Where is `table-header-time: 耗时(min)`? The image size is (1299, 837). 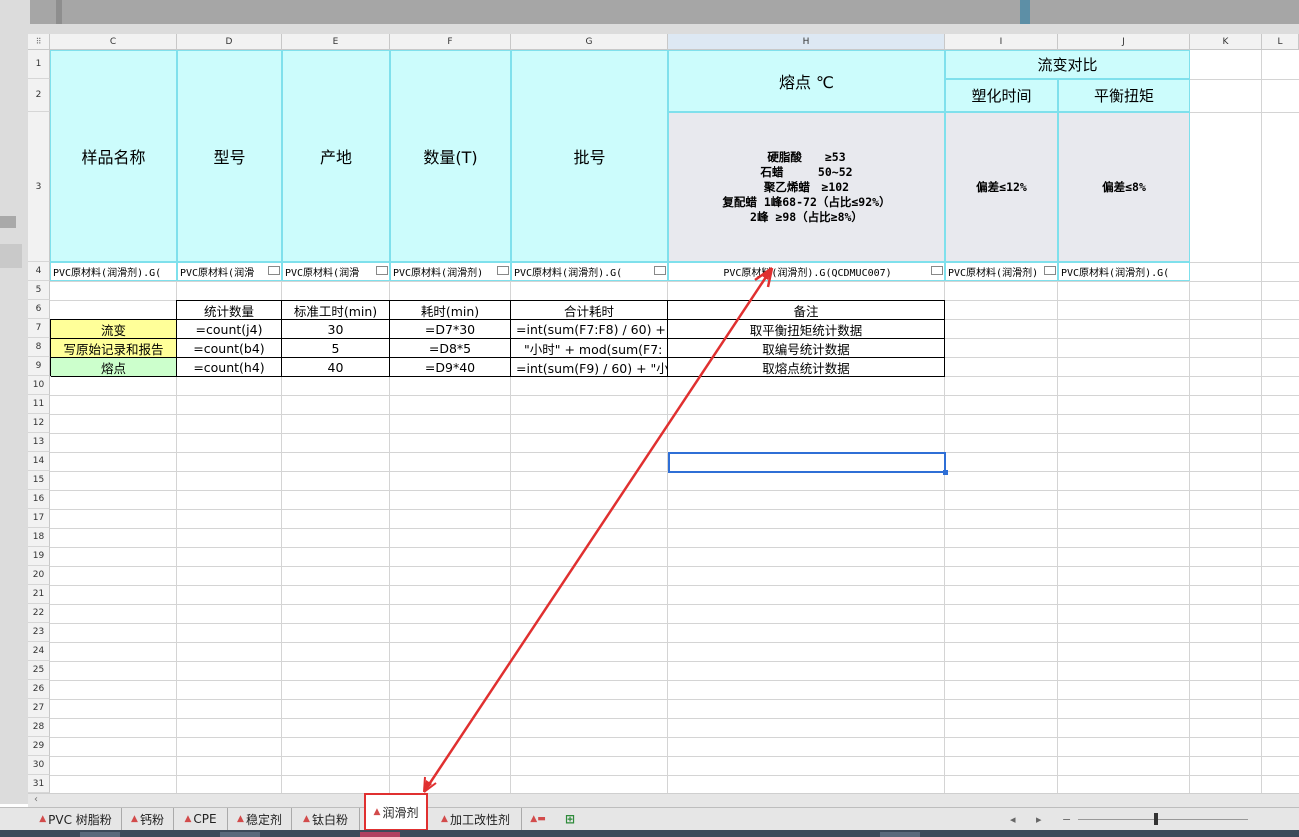
table-header-time: 耗时(min) is located at coordinates (450, 310).